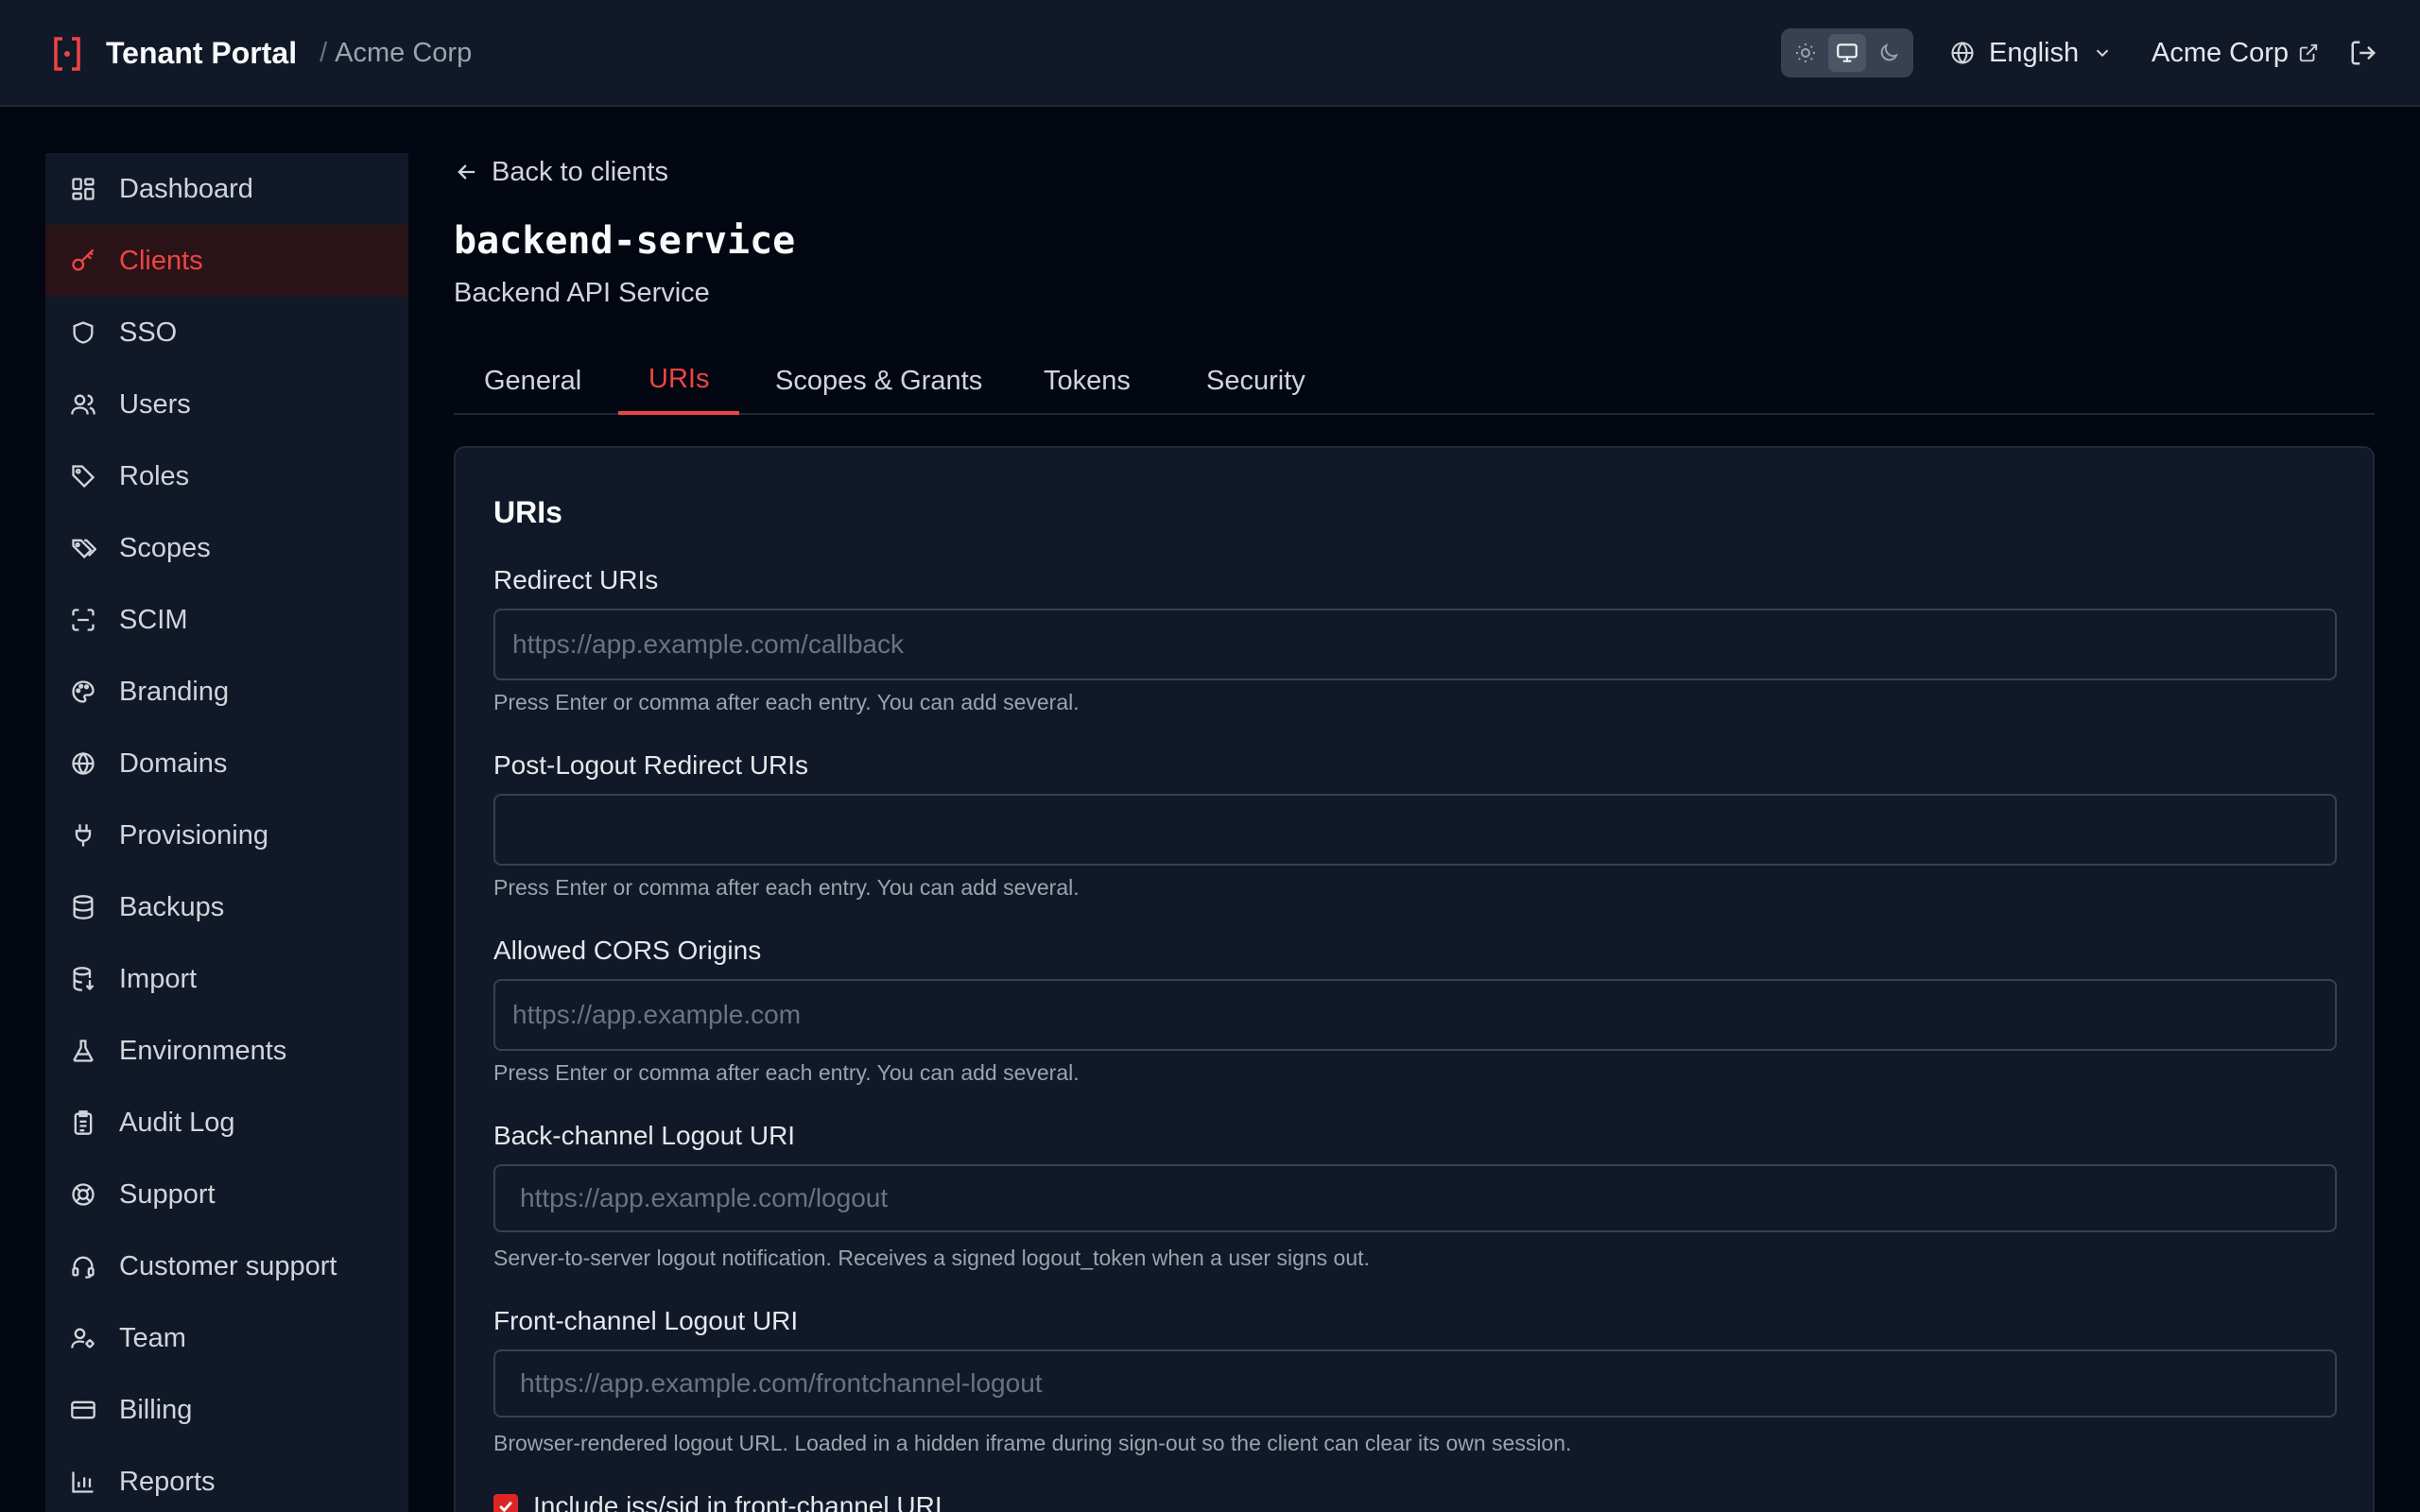  Describe the element at coordinates (1415, 644) in the screenshot. I see `redirect-uris-input` at that location.